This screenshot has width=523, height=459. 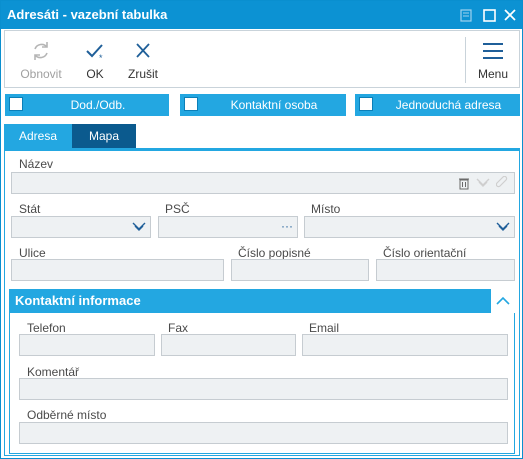 I want to click on phone-field, so click(x=87, y=345).